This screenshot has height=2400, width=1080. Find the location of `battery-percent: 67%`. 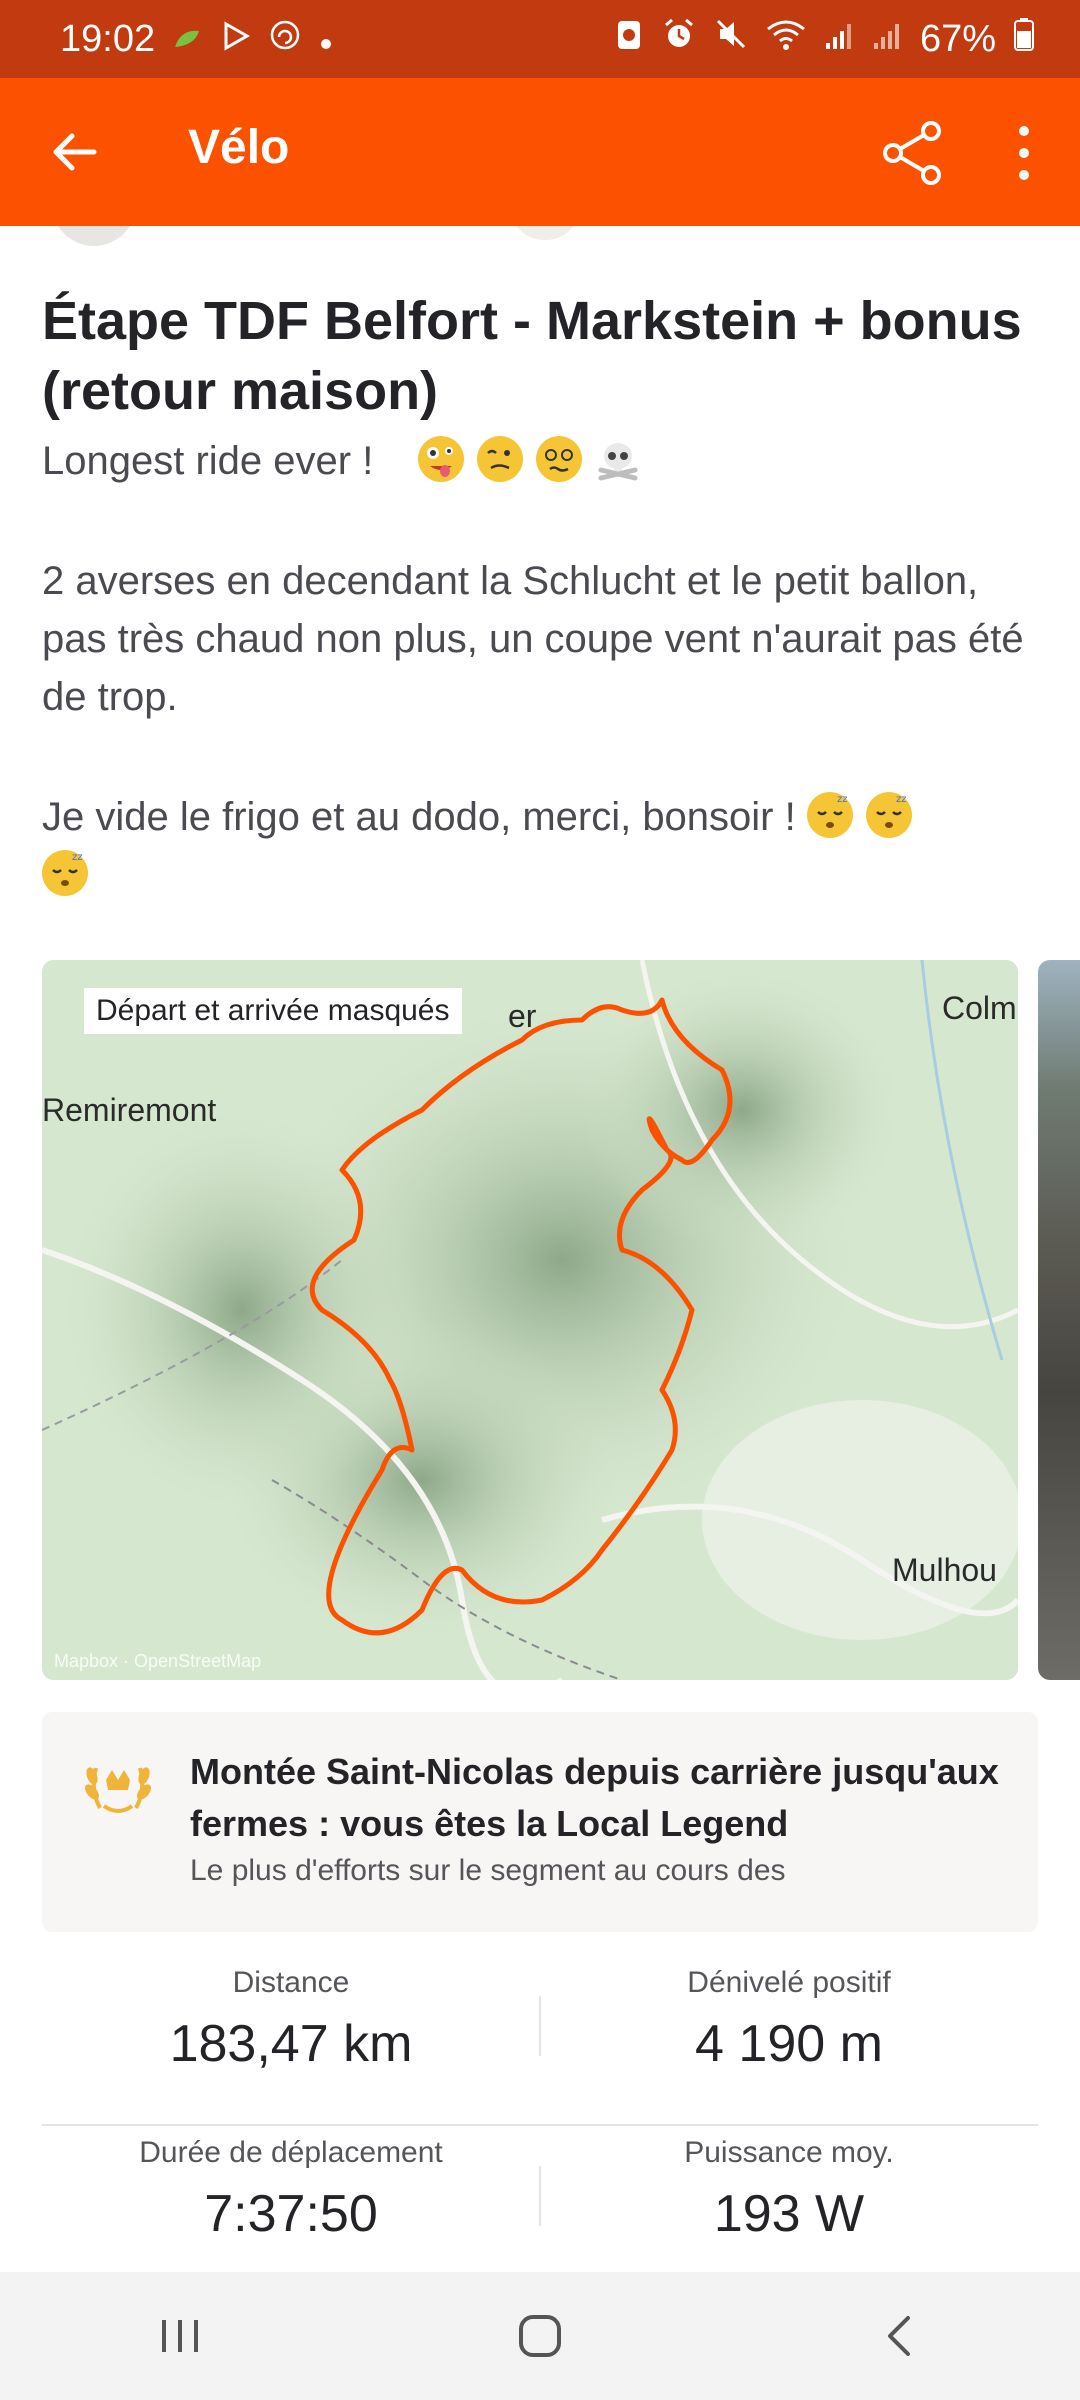

battery-percent: 67% is located at coordinates (957, 38).